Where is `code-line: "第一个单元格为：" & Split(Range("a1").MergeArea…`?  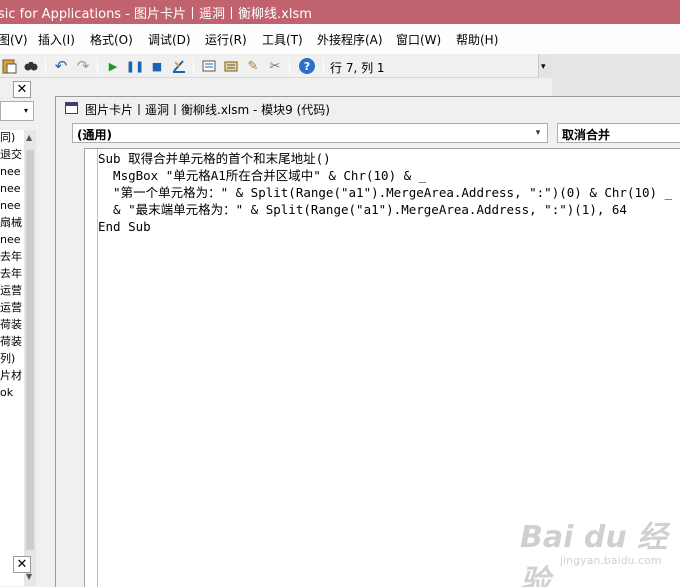 code-line: "第一个单元格为：" & Split(Range("a1").MergeArea… is located at coordinates (389, 192).